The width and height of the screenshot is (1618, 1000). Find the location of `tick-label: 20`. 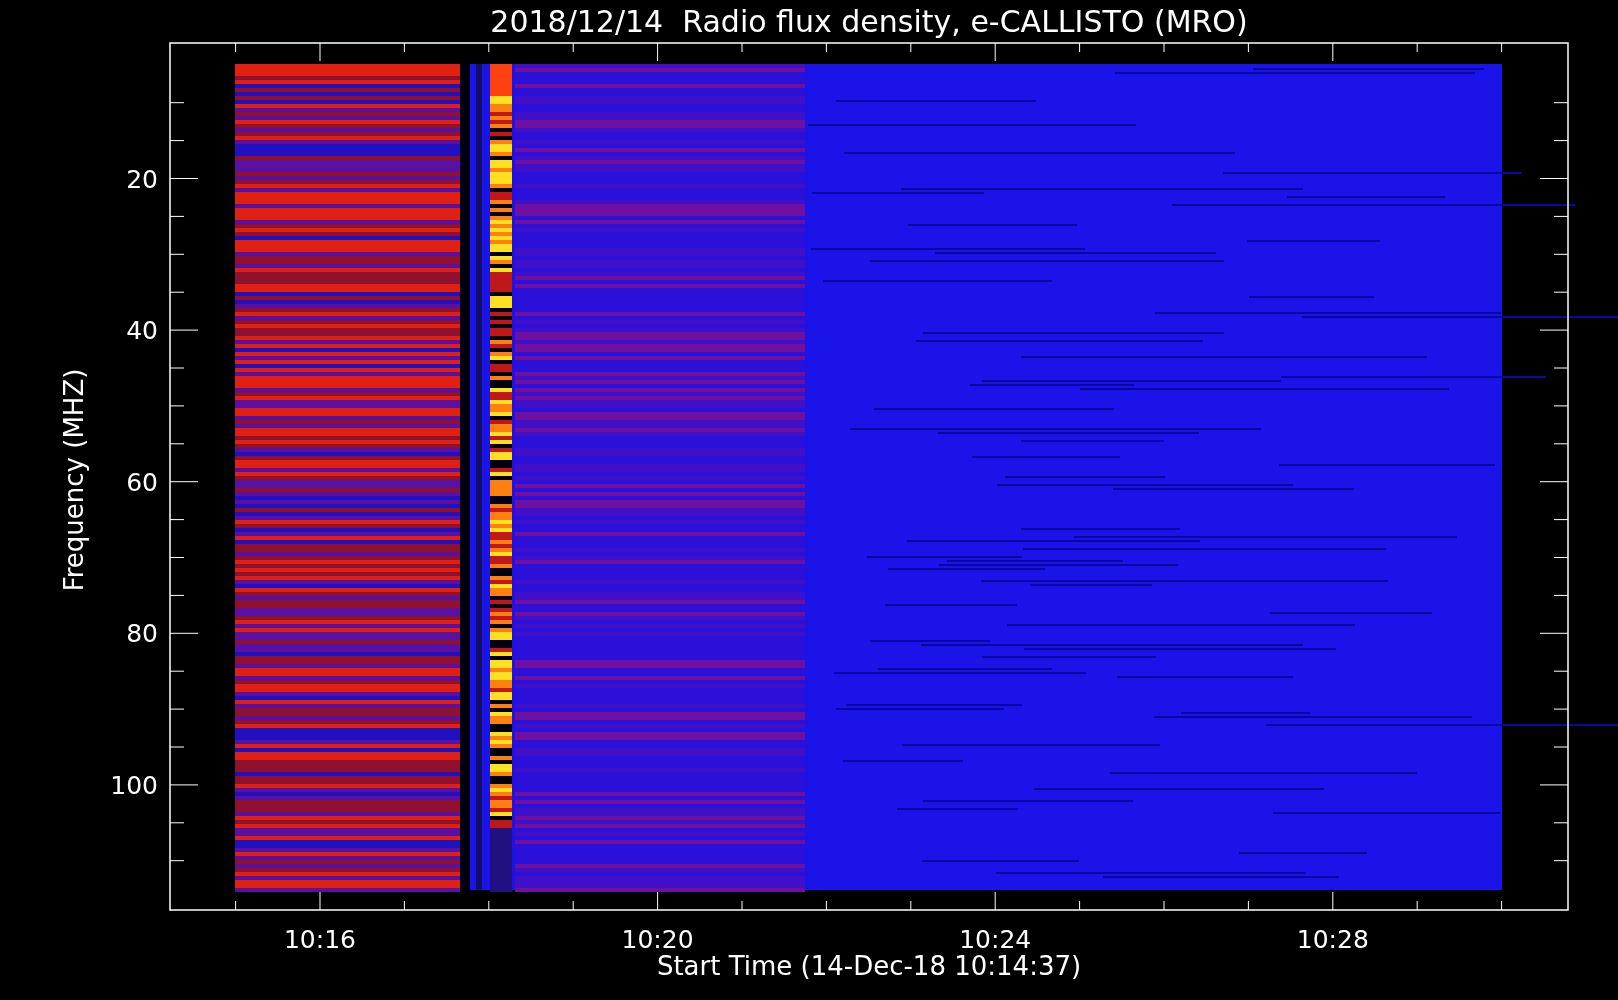

tick-label: 20 is located at coordinates (142, 179).